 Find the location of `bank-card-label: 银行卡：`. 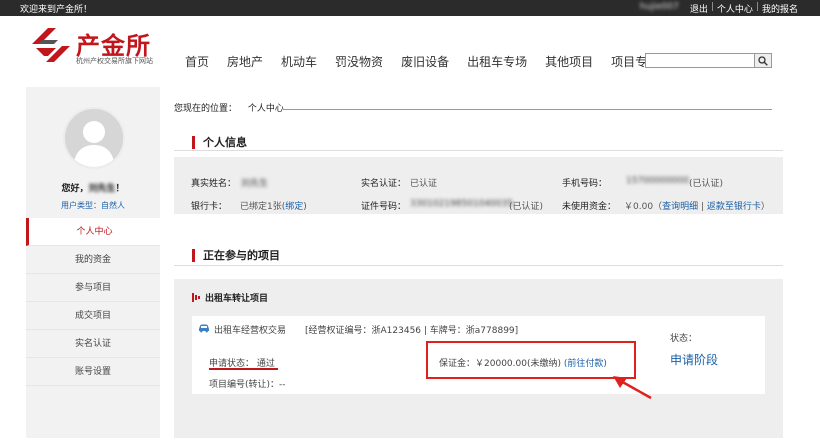

bank-card-label: 银行卡： is located at coordinates (209, 207).